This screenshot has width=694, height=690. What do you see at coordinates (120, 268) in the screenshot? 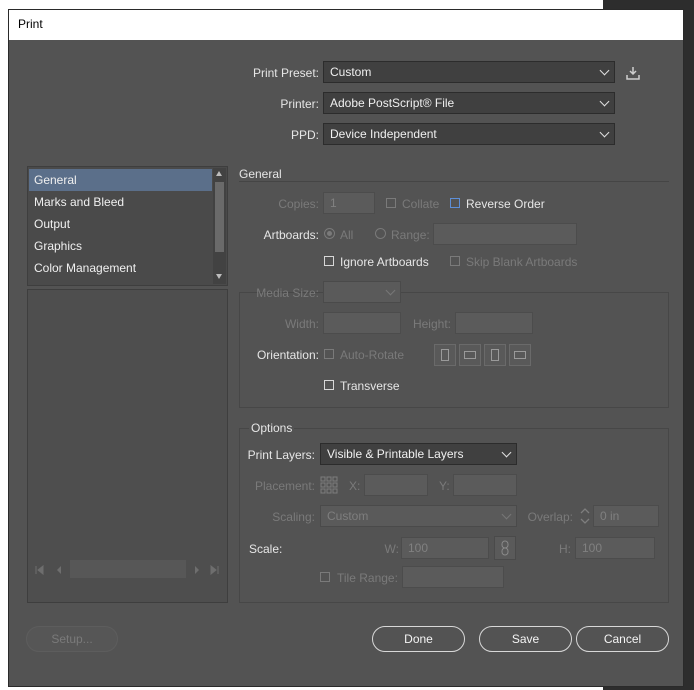
I see `sidebar-item-color-management: Color Management` at bounding box center [120, 268].